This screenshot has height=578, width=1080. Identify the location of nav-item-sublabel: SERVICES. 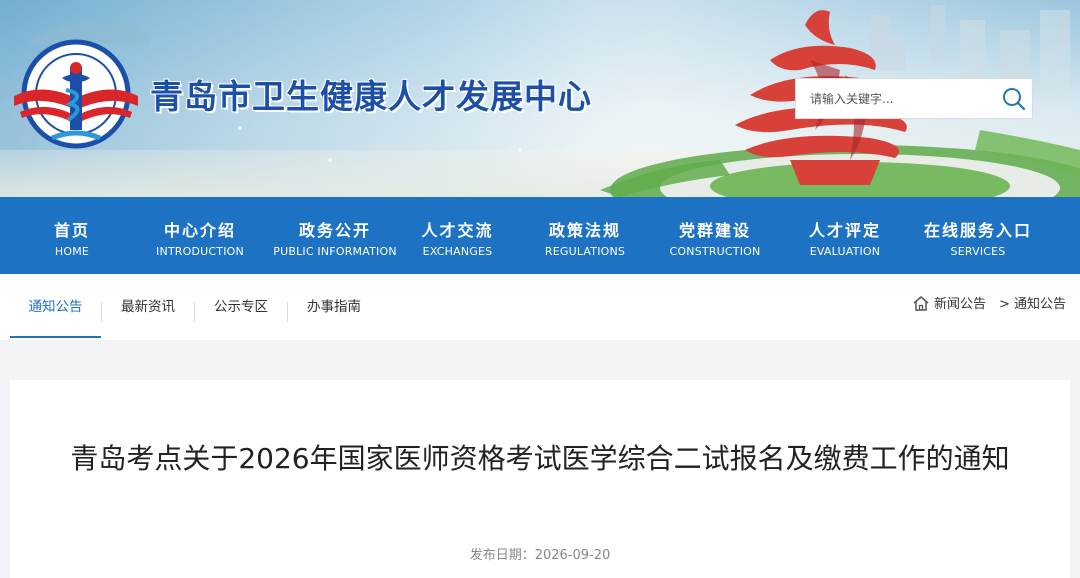
(978, 251).